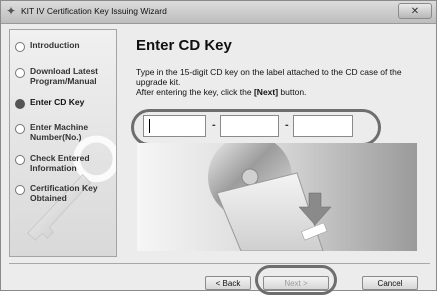 The image size is (443, 299). I want to click on step-download-latest: Download Latest Program/Manual, so click(56, 76).